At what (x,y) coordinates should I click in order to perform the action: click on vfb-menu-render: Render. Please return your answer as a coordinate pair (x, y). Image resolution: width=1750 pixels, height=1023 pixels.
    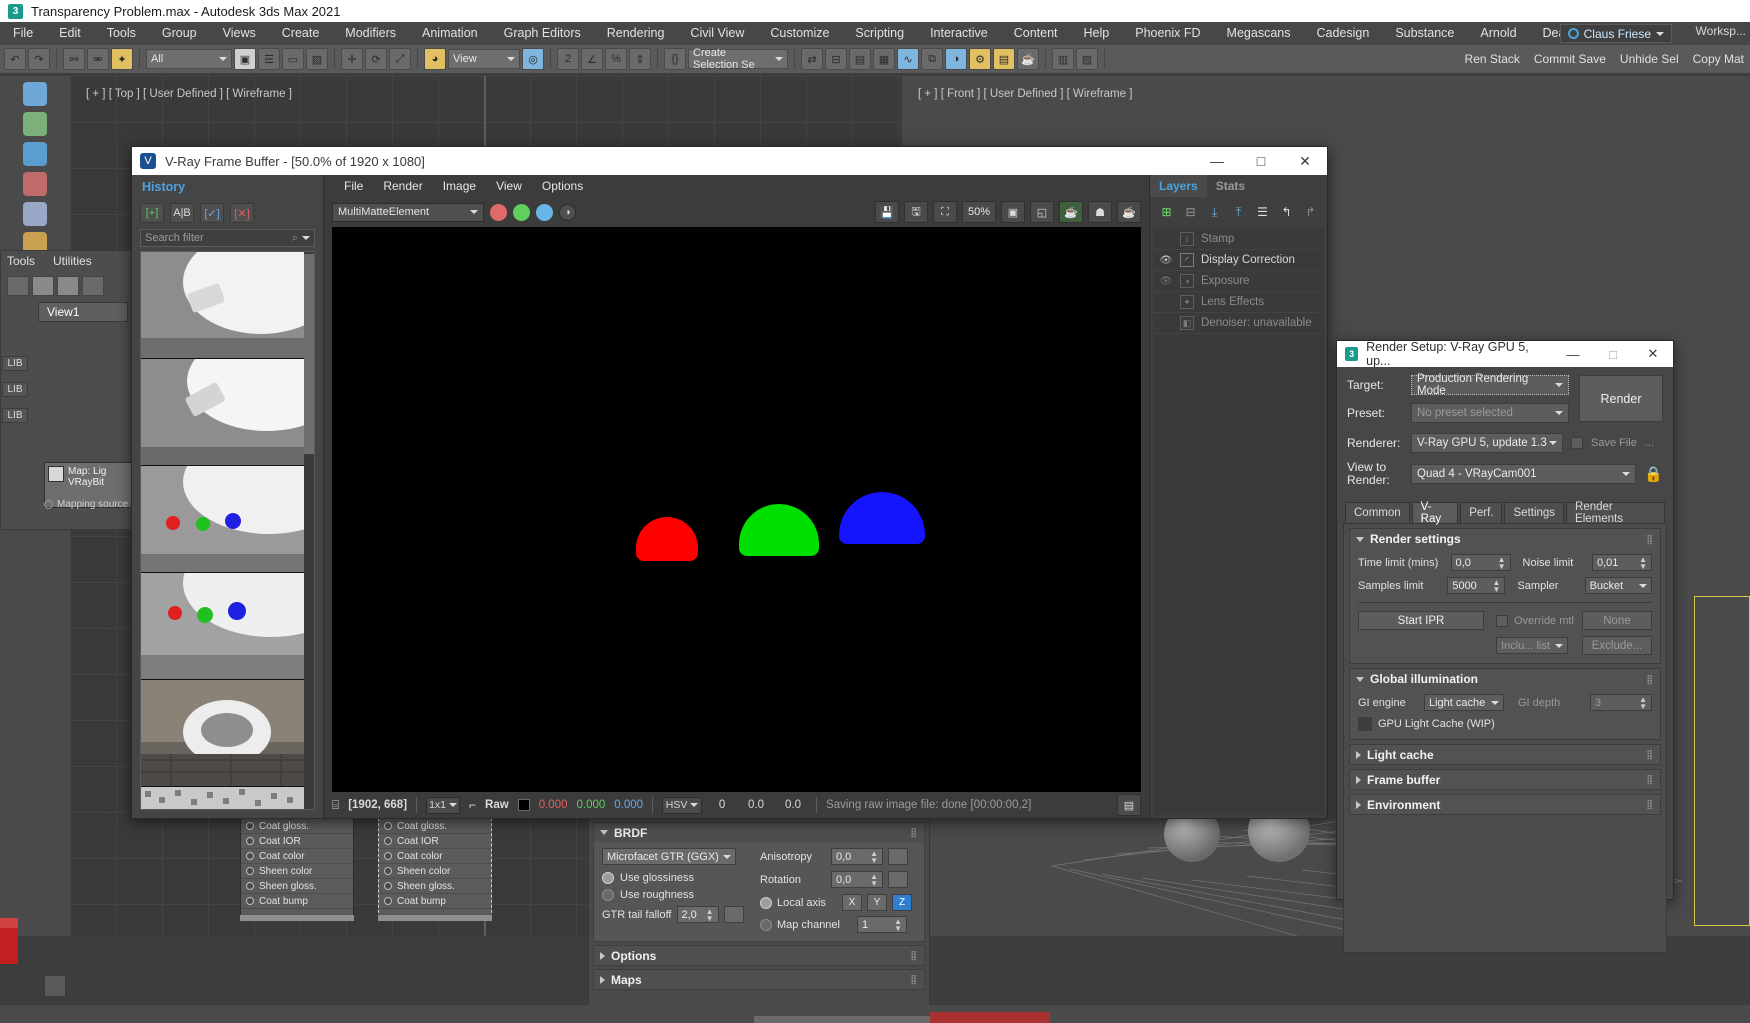
    Looking at the image, I should click on (402, 186).